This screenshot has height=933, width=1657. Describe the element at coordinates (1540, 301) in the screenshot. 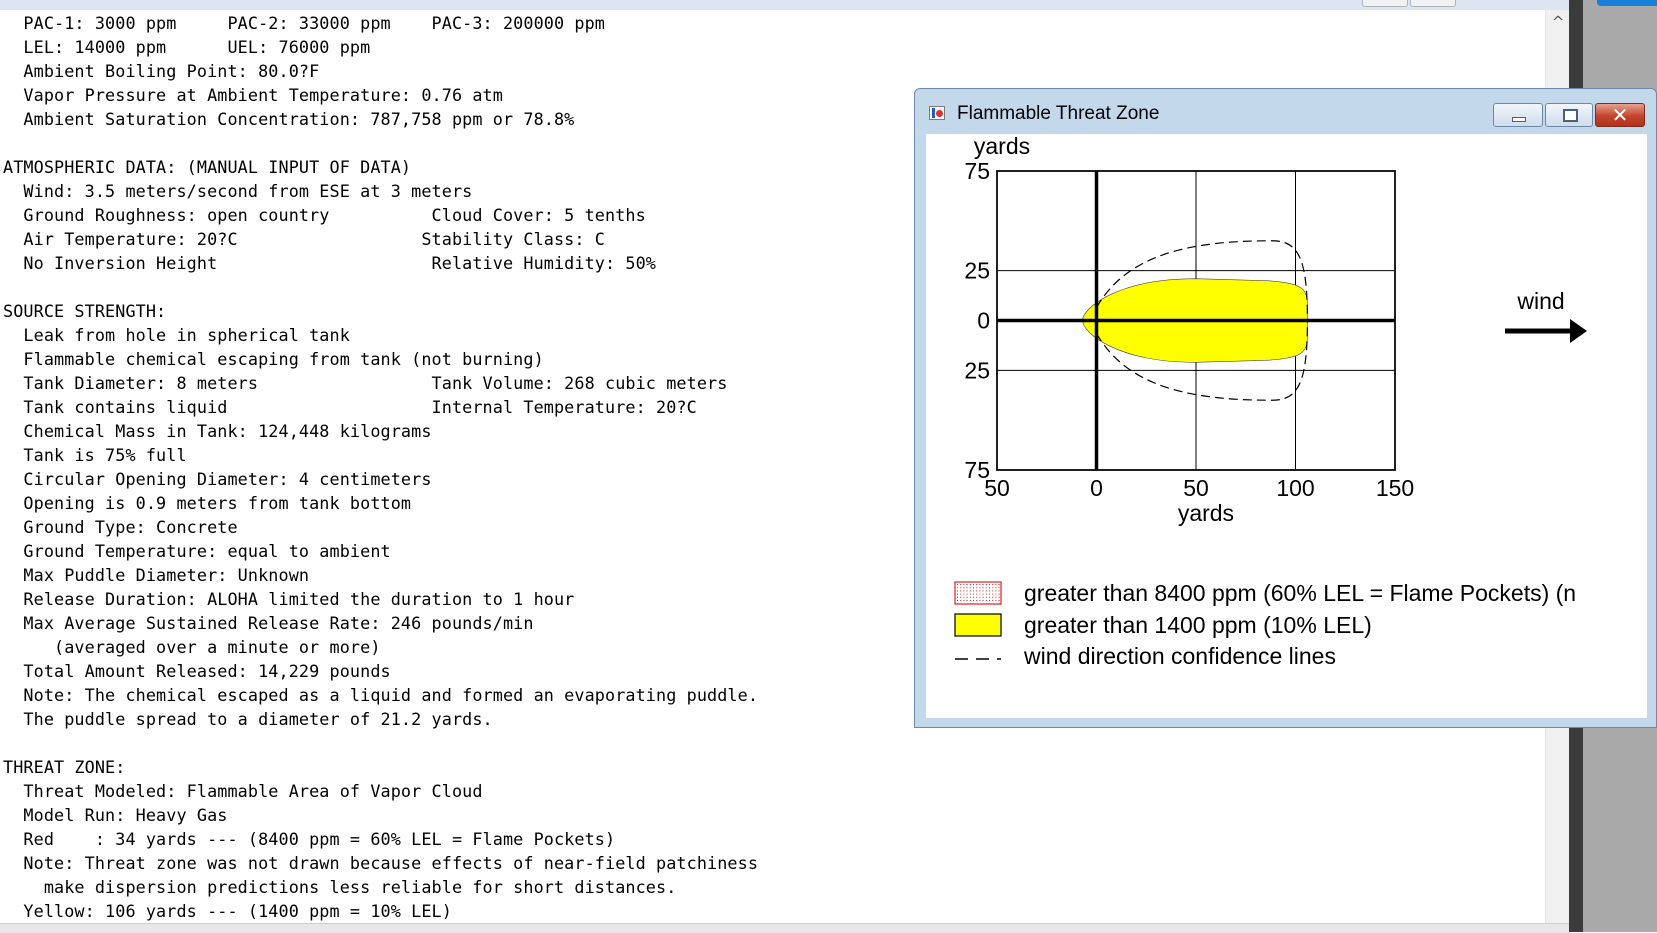

I see `wind-label: wind` at that location.